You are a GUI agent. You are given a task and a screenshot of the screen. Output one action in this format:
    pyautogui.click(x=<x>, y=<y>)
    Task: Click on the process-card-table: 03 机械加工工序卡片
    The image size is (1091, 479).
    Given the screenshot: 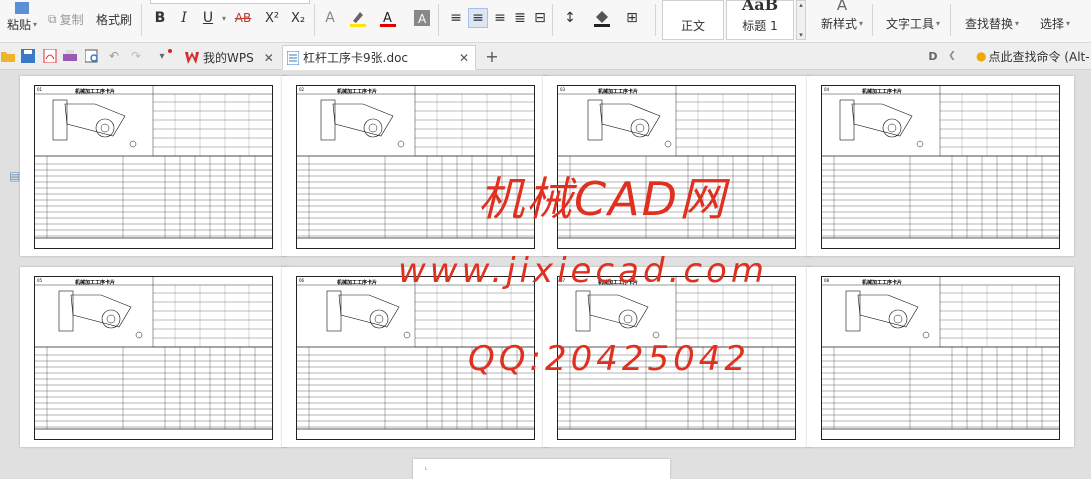 What is the action you would take?
    pyautogui.click(x=676, y=167)
    